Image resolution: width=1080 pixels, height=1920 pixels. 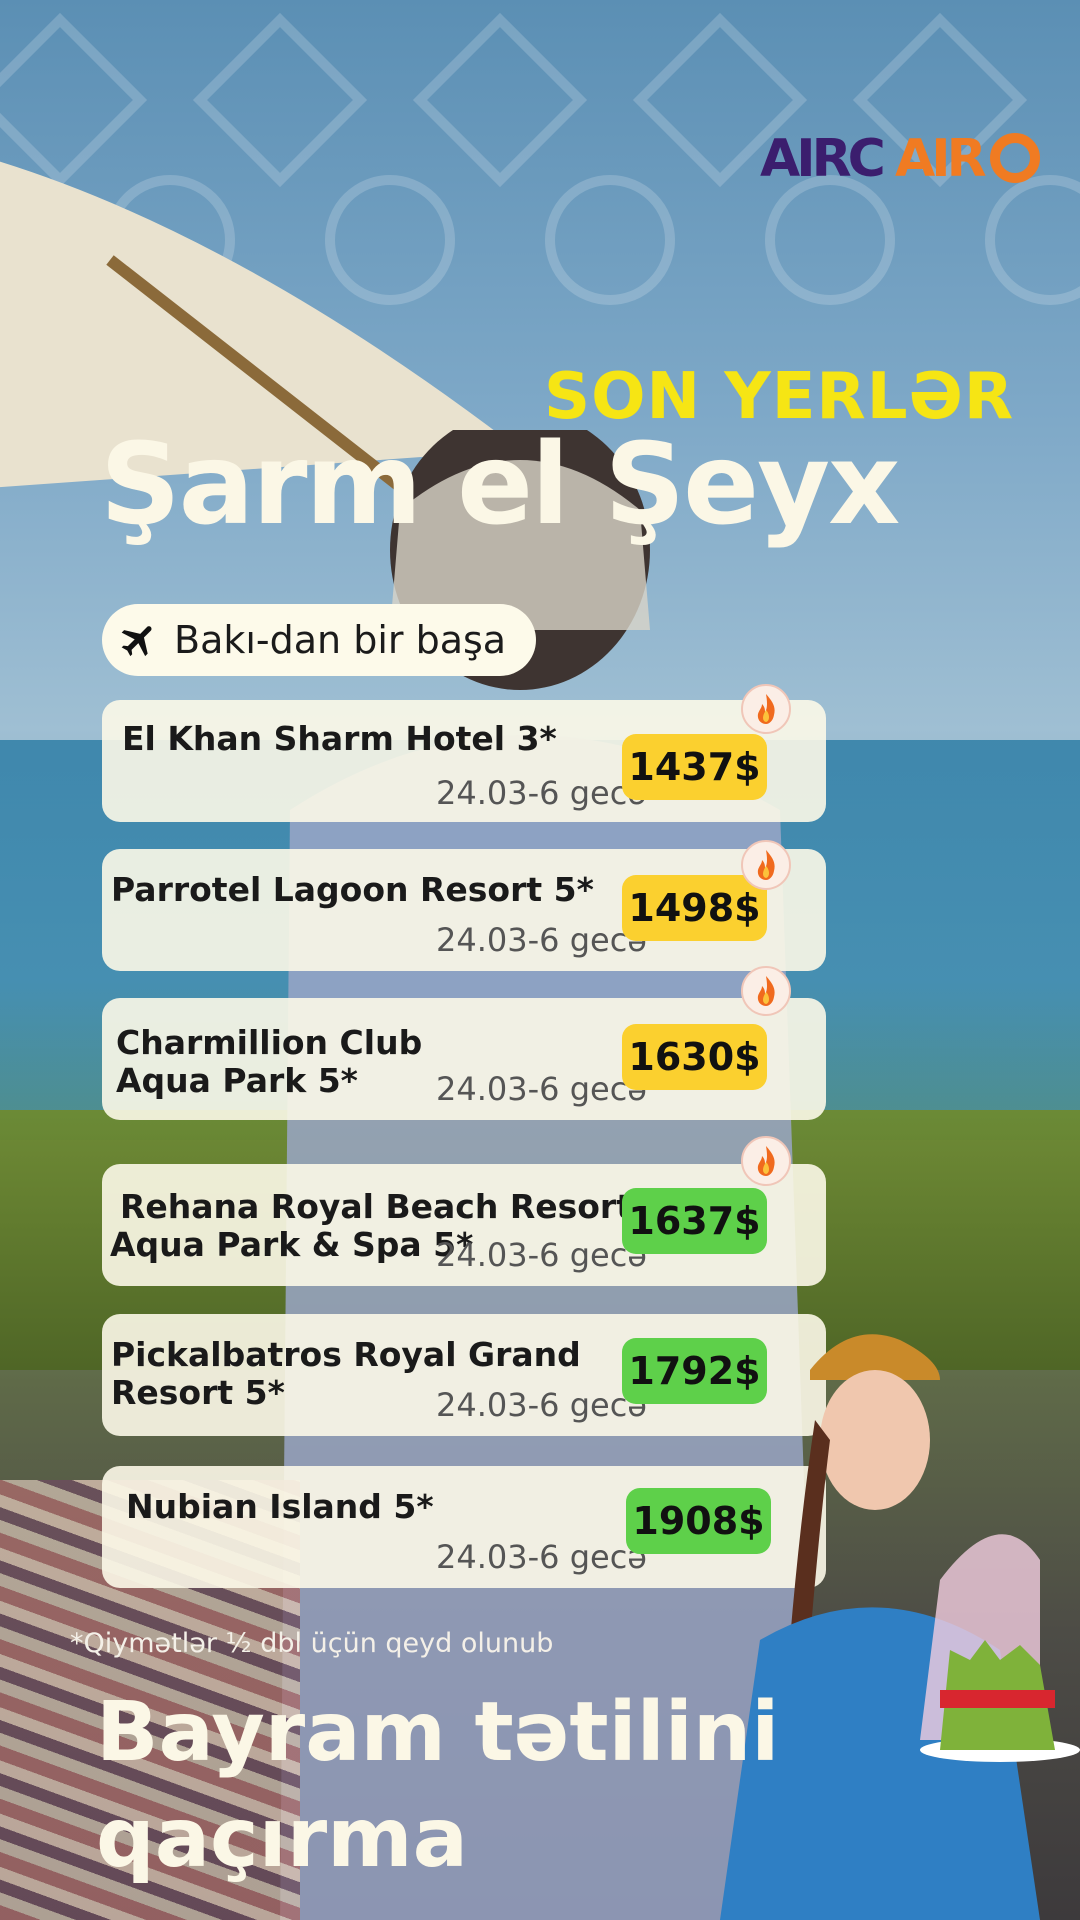 What do you see at coordinates (352, 889) in the screenshot?
I see `hotel-name: Parrotel Lagoon Resort 5*` at bounding box center [352, 889].